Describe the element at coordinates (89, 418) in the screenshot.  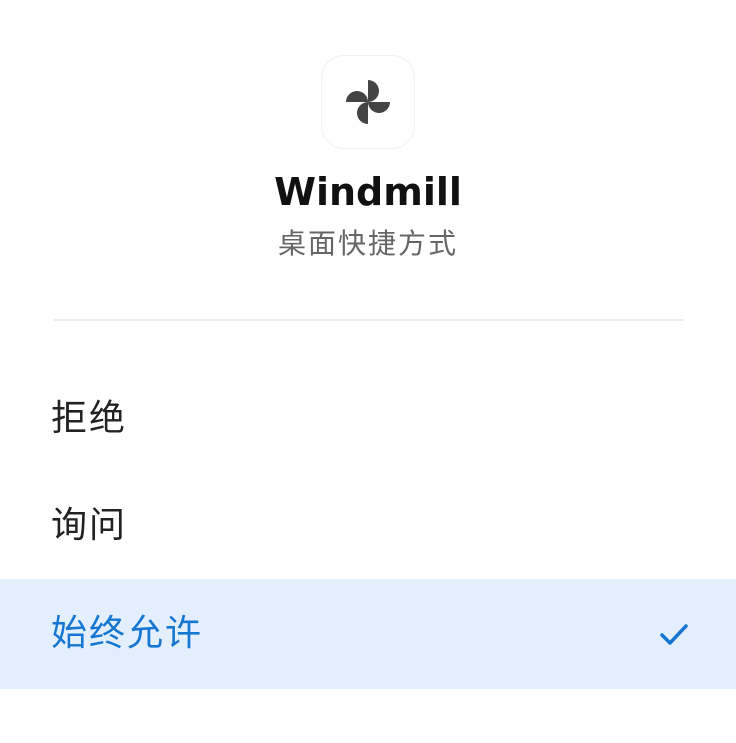
I see `option-label: 拒绝` at that location.